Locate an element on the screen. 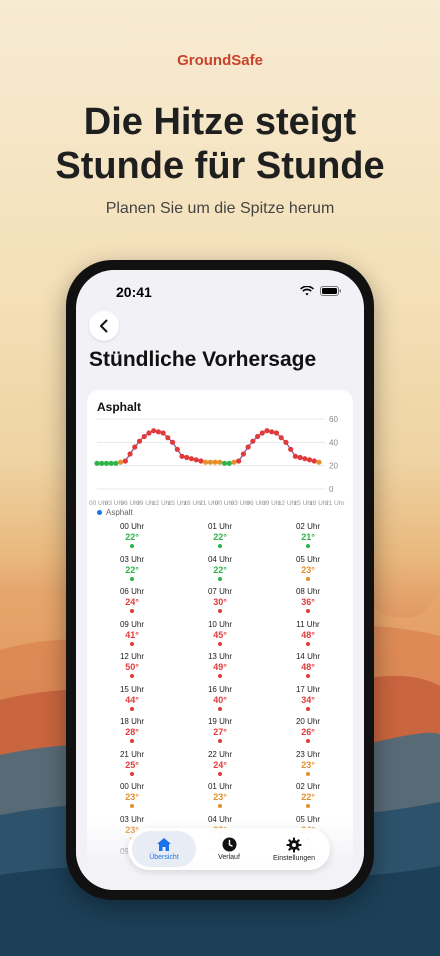 This screenshot has width=440, height=956. x-tick-label: 21 Uhr is located at coordinates (335, 503).